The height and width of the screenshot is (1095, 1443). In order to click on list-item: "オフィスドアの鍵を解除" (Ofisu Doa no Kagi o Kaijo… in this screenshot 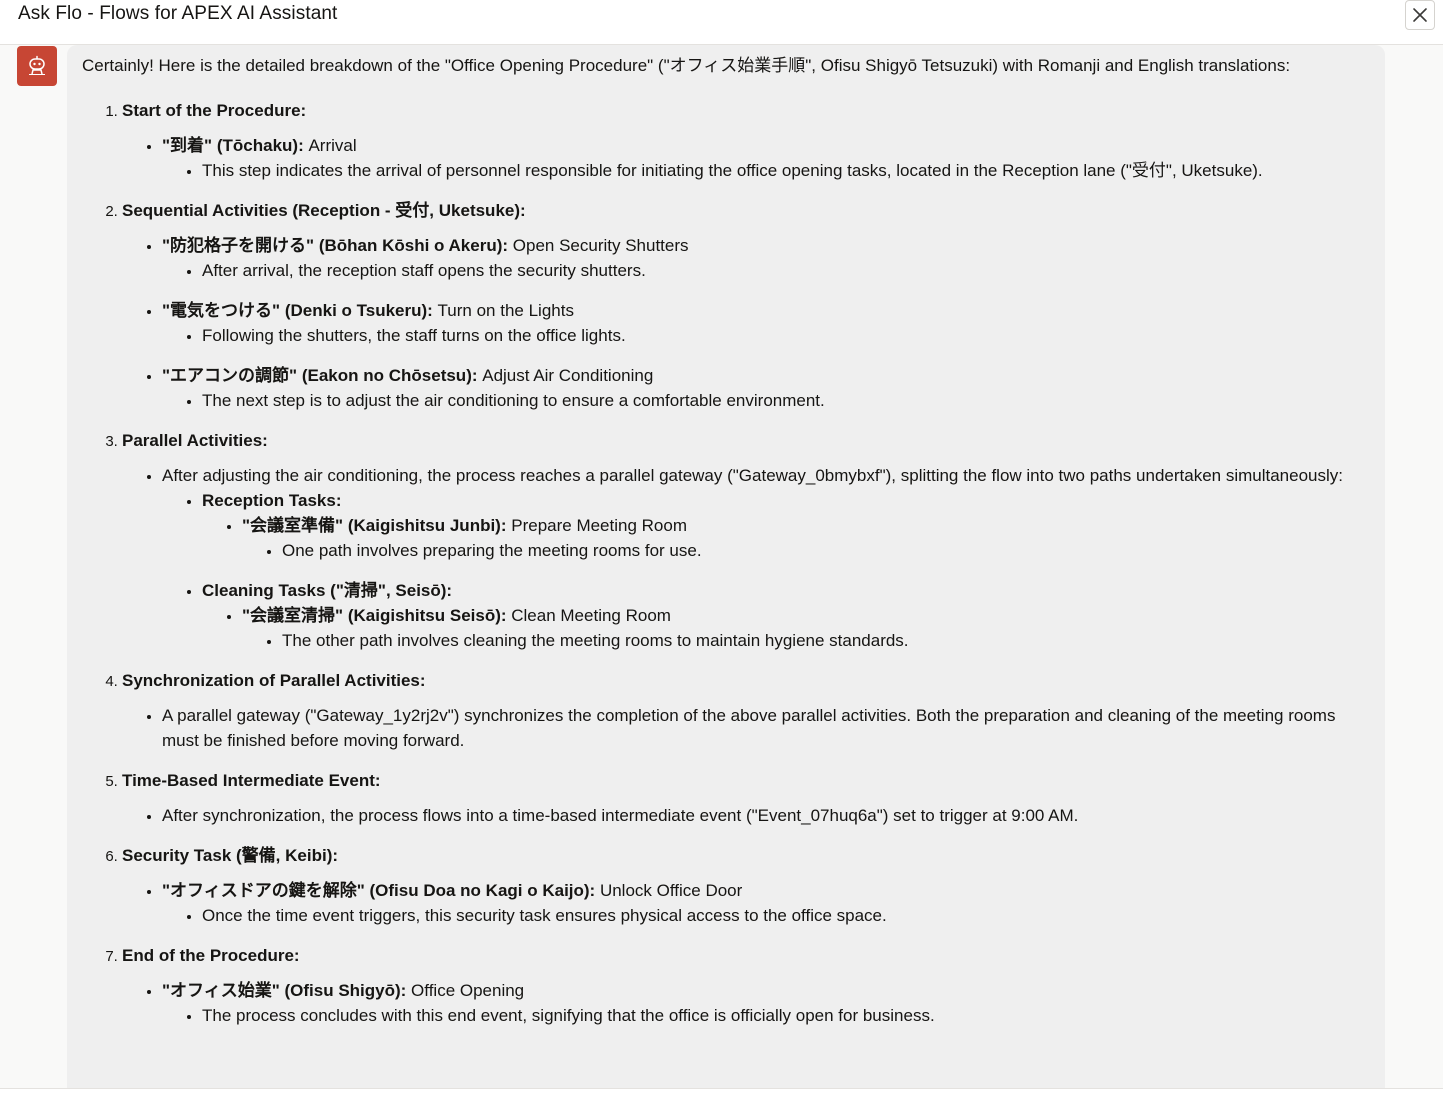, I will do `click(767, 903)`.